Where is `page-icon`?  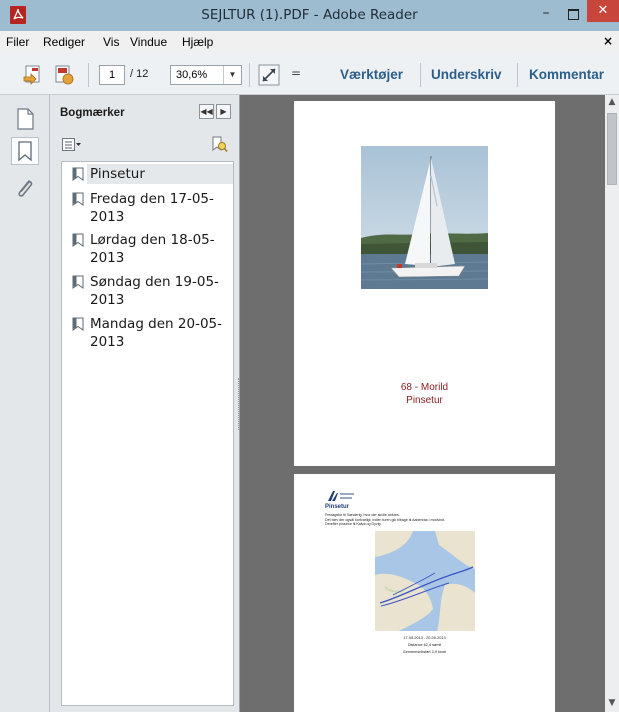 page-icon is located at coordinates (25, 119).